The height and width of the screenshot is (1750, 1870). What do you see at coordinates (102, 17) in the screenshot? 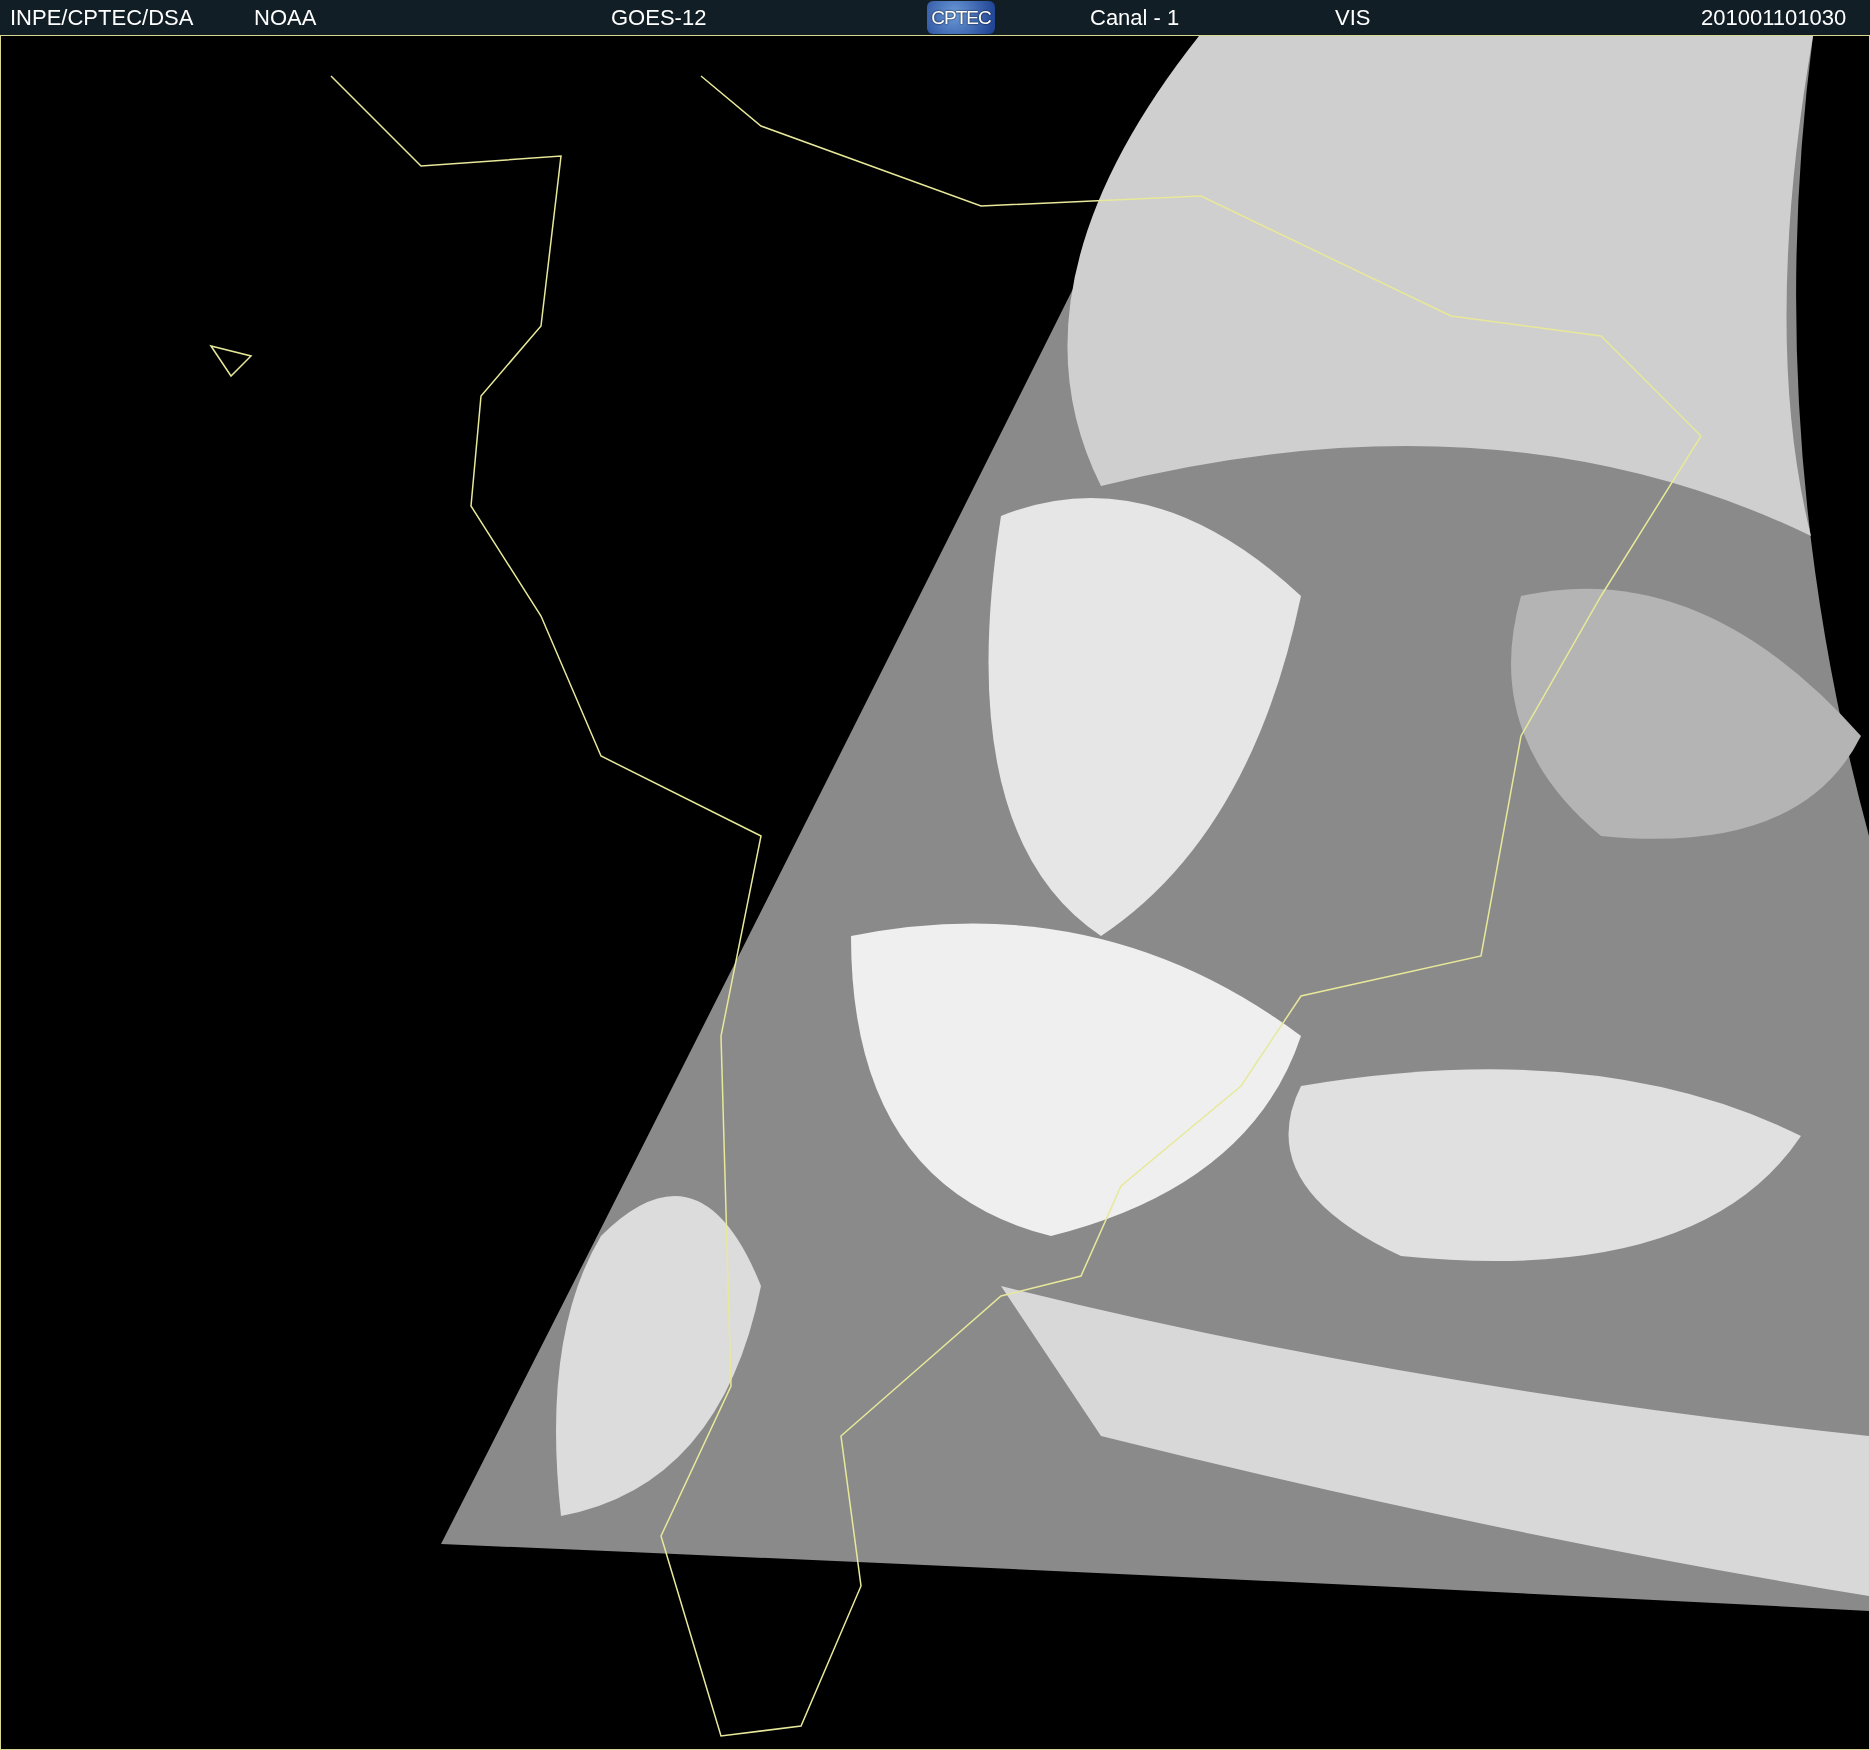
I see `source-label: INPE/CPTEC/DSA` at bounding box center [102, 17].